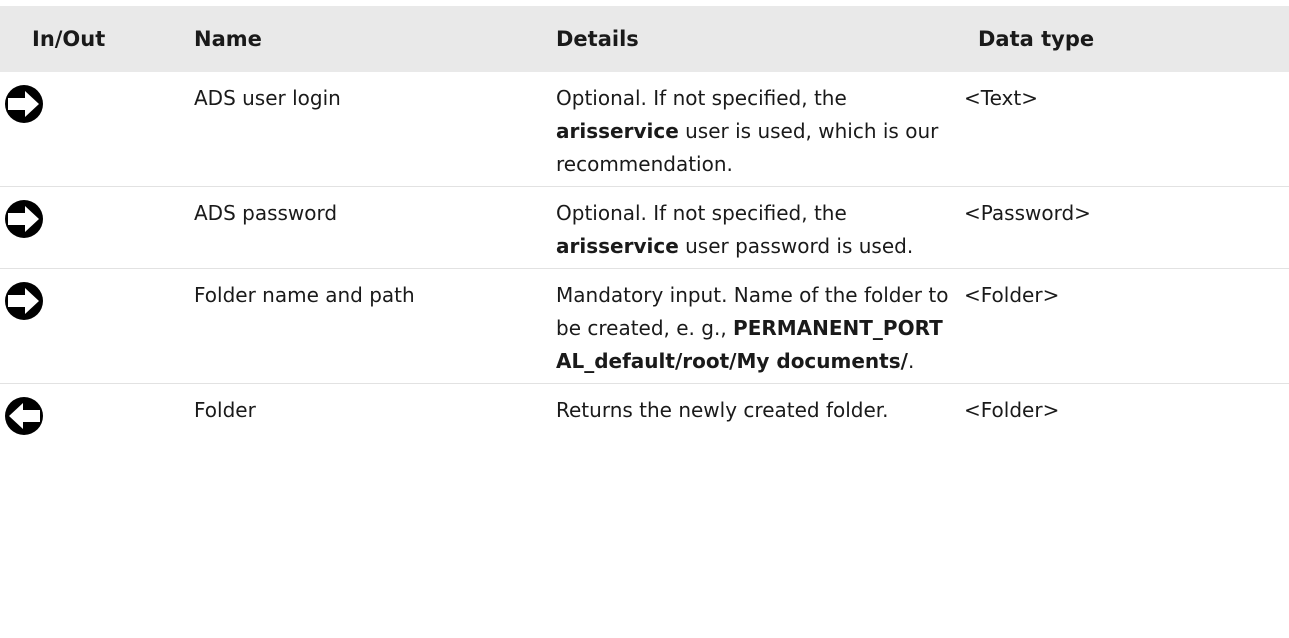  What do you see at coordinates (267, 98) in the screenshot?
I see `param-name: ADS user login` at bounding box center [267, 98].